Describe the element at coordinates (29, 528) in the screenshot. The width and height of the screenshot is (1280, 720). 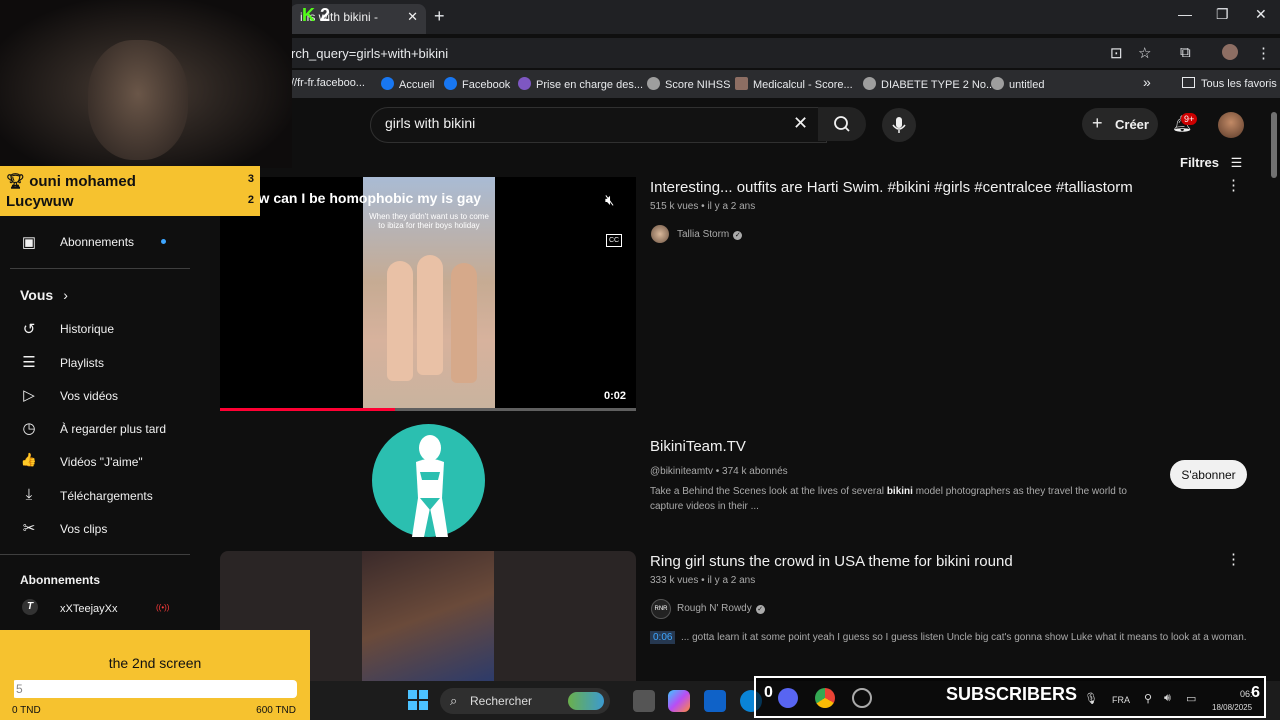
I see `clips-icon: ✂` at that location.